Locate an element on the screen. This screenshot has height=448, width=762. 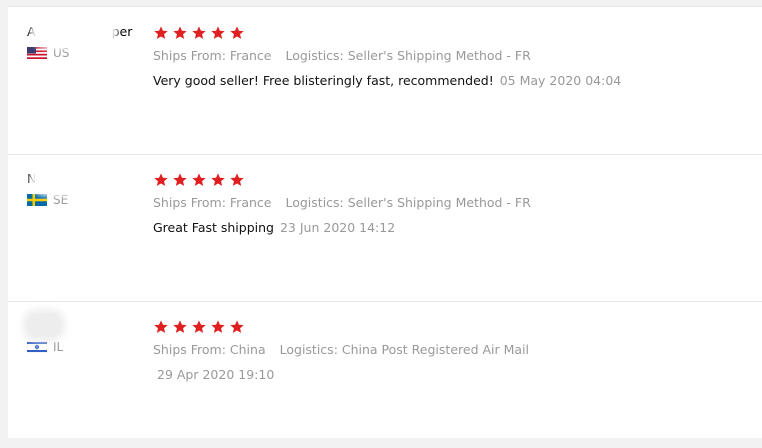
reviewer-name is located at coordinates (87, 325).